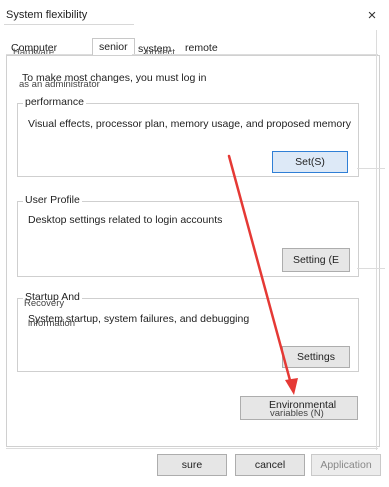  I want to click on tab-label: remote, so click(201, 48).